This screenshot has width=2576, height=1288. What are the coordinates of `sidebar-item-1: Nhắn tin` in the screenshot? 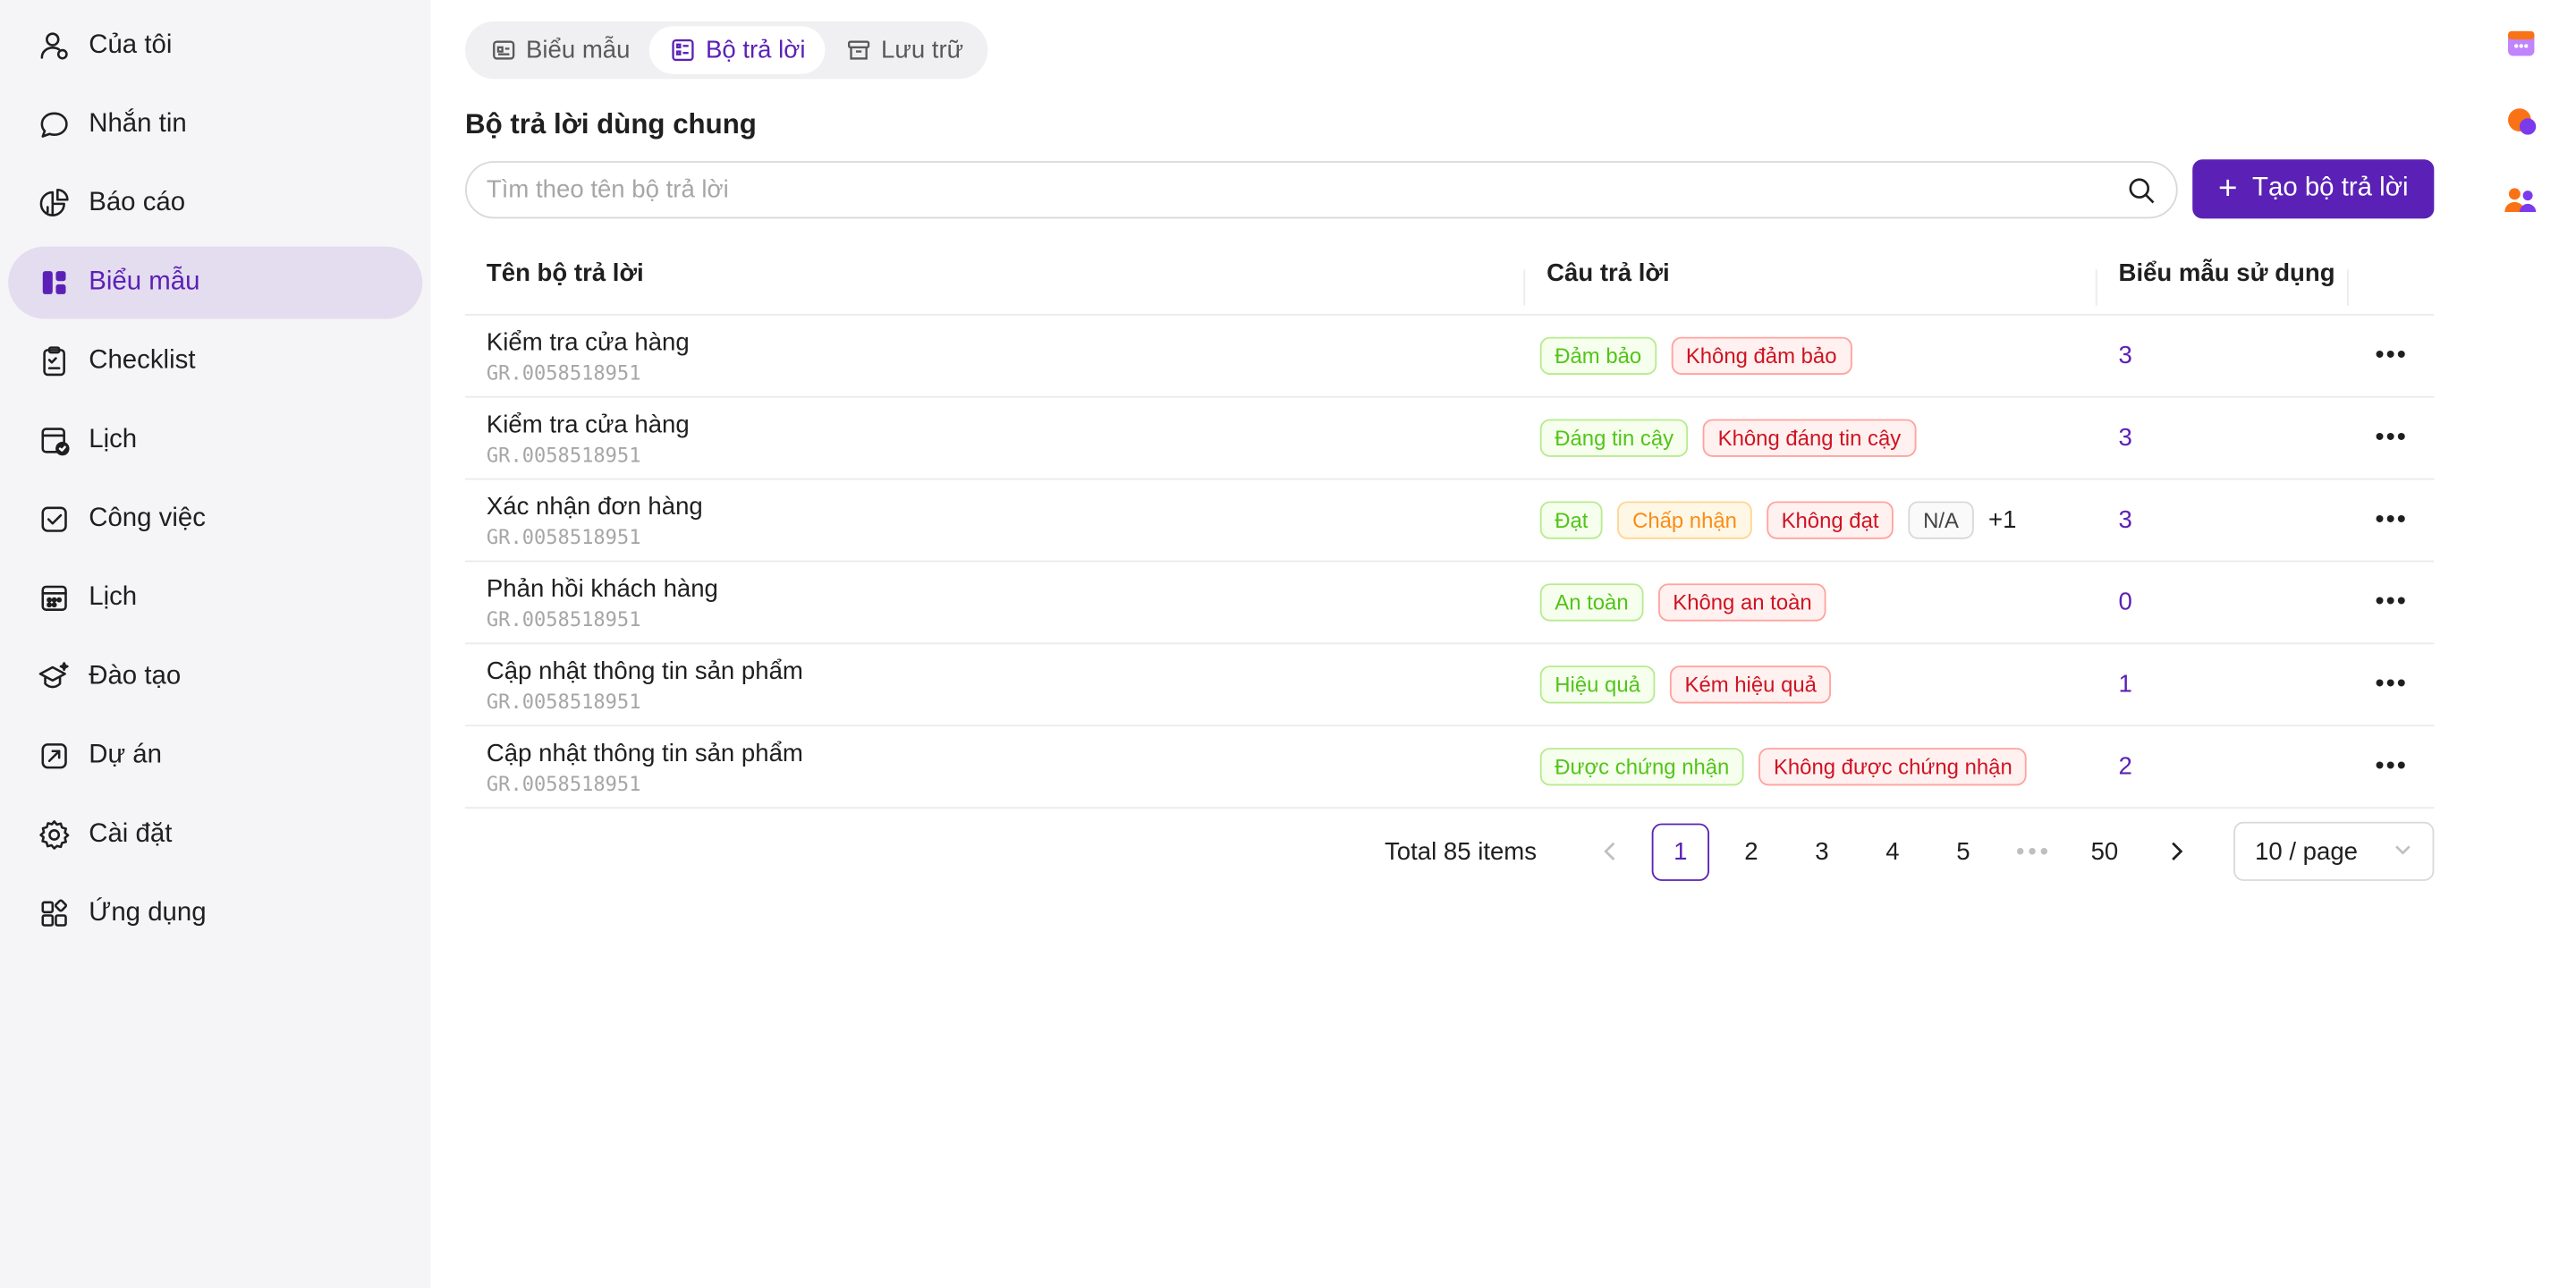 It's located at (215, 125).